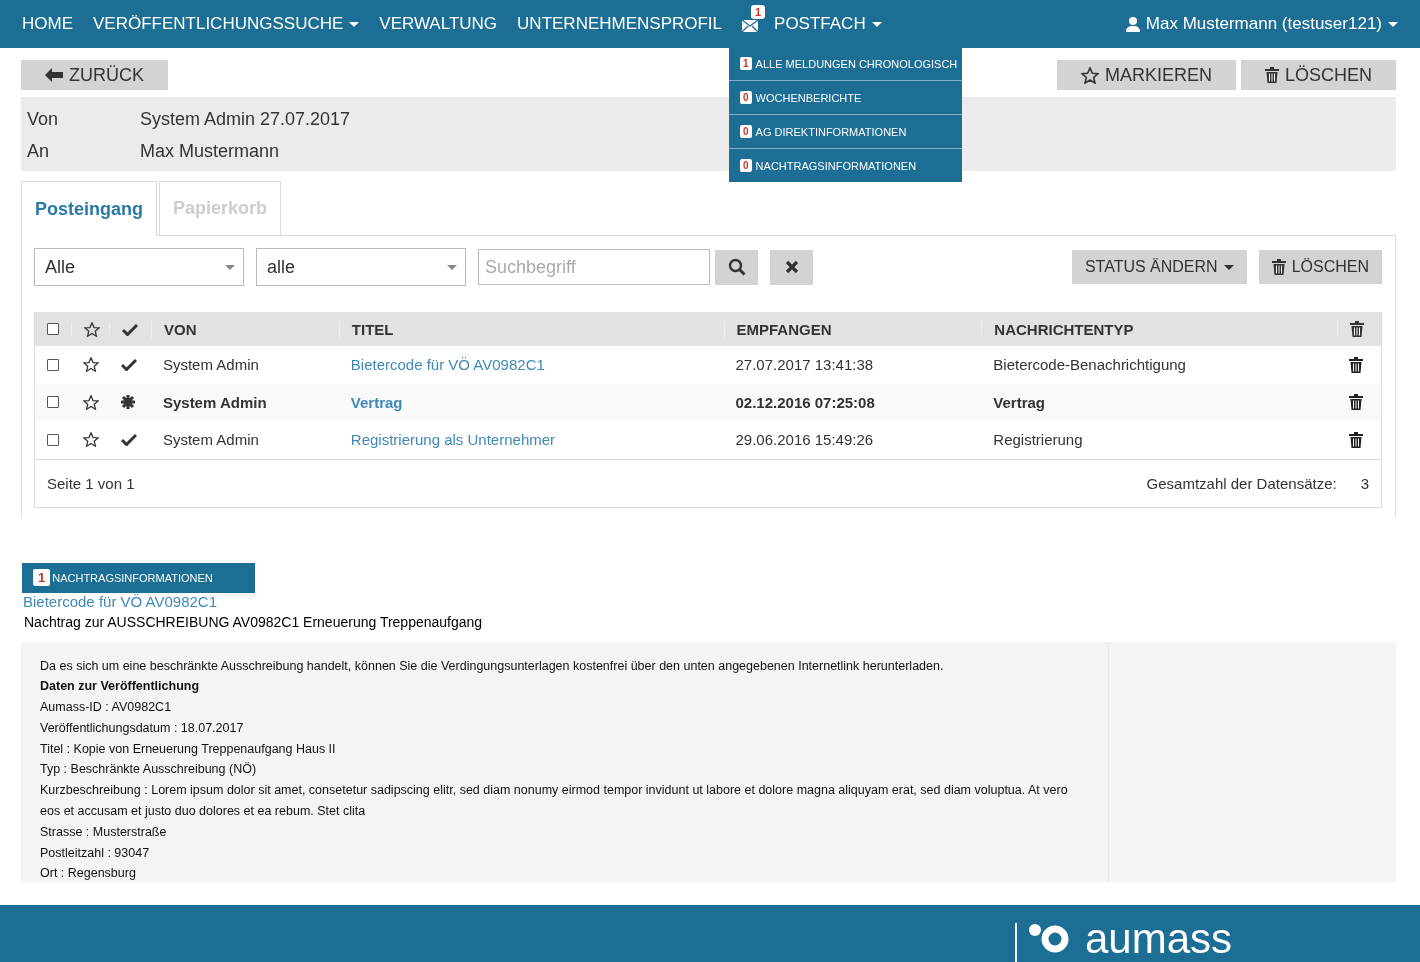 The width and height of the screenshot is (1420, 962). I want to click on body-text: Veröffentlichungsdatum : 18.07.2017, so click(142, 728).